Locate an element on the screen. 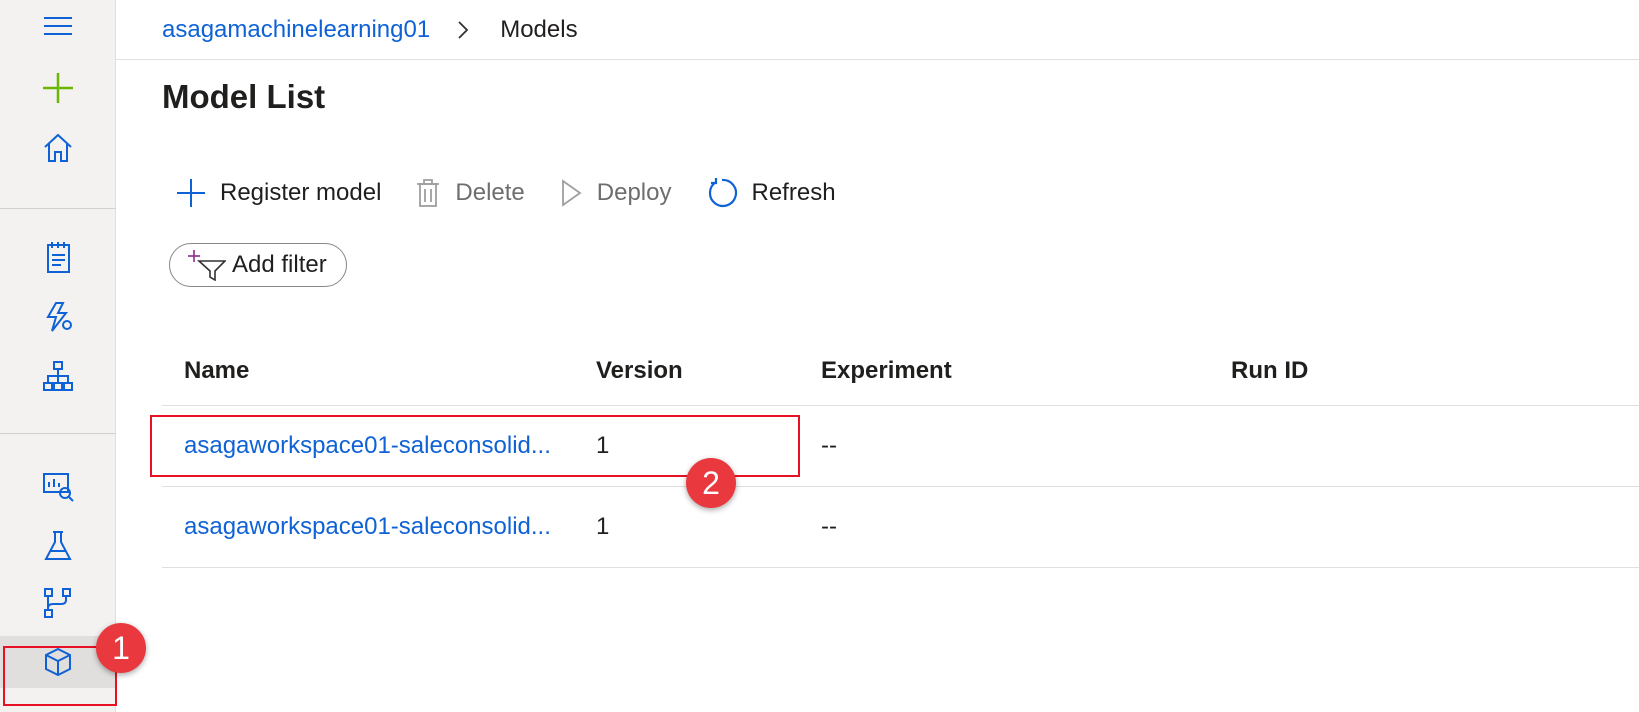  menu-button is located at coordinates (58, 26).